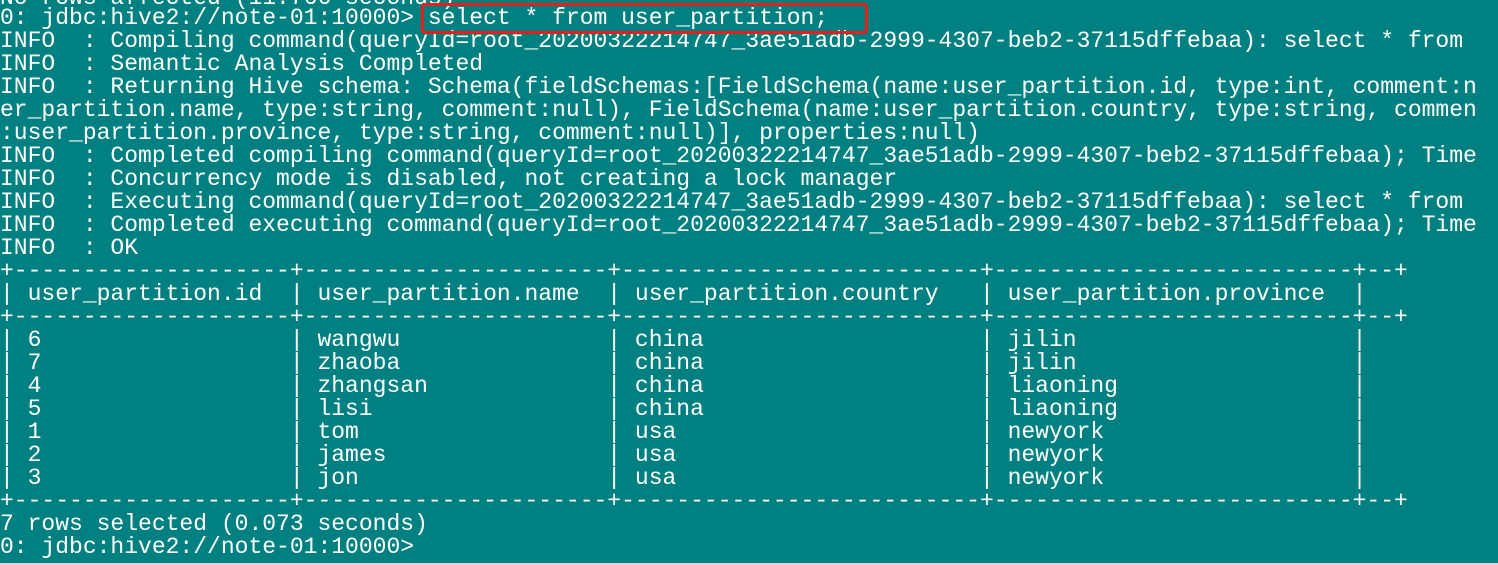  I want to click on table-row: | 5 | lisi | china | liaoning |, so click(683, 409).